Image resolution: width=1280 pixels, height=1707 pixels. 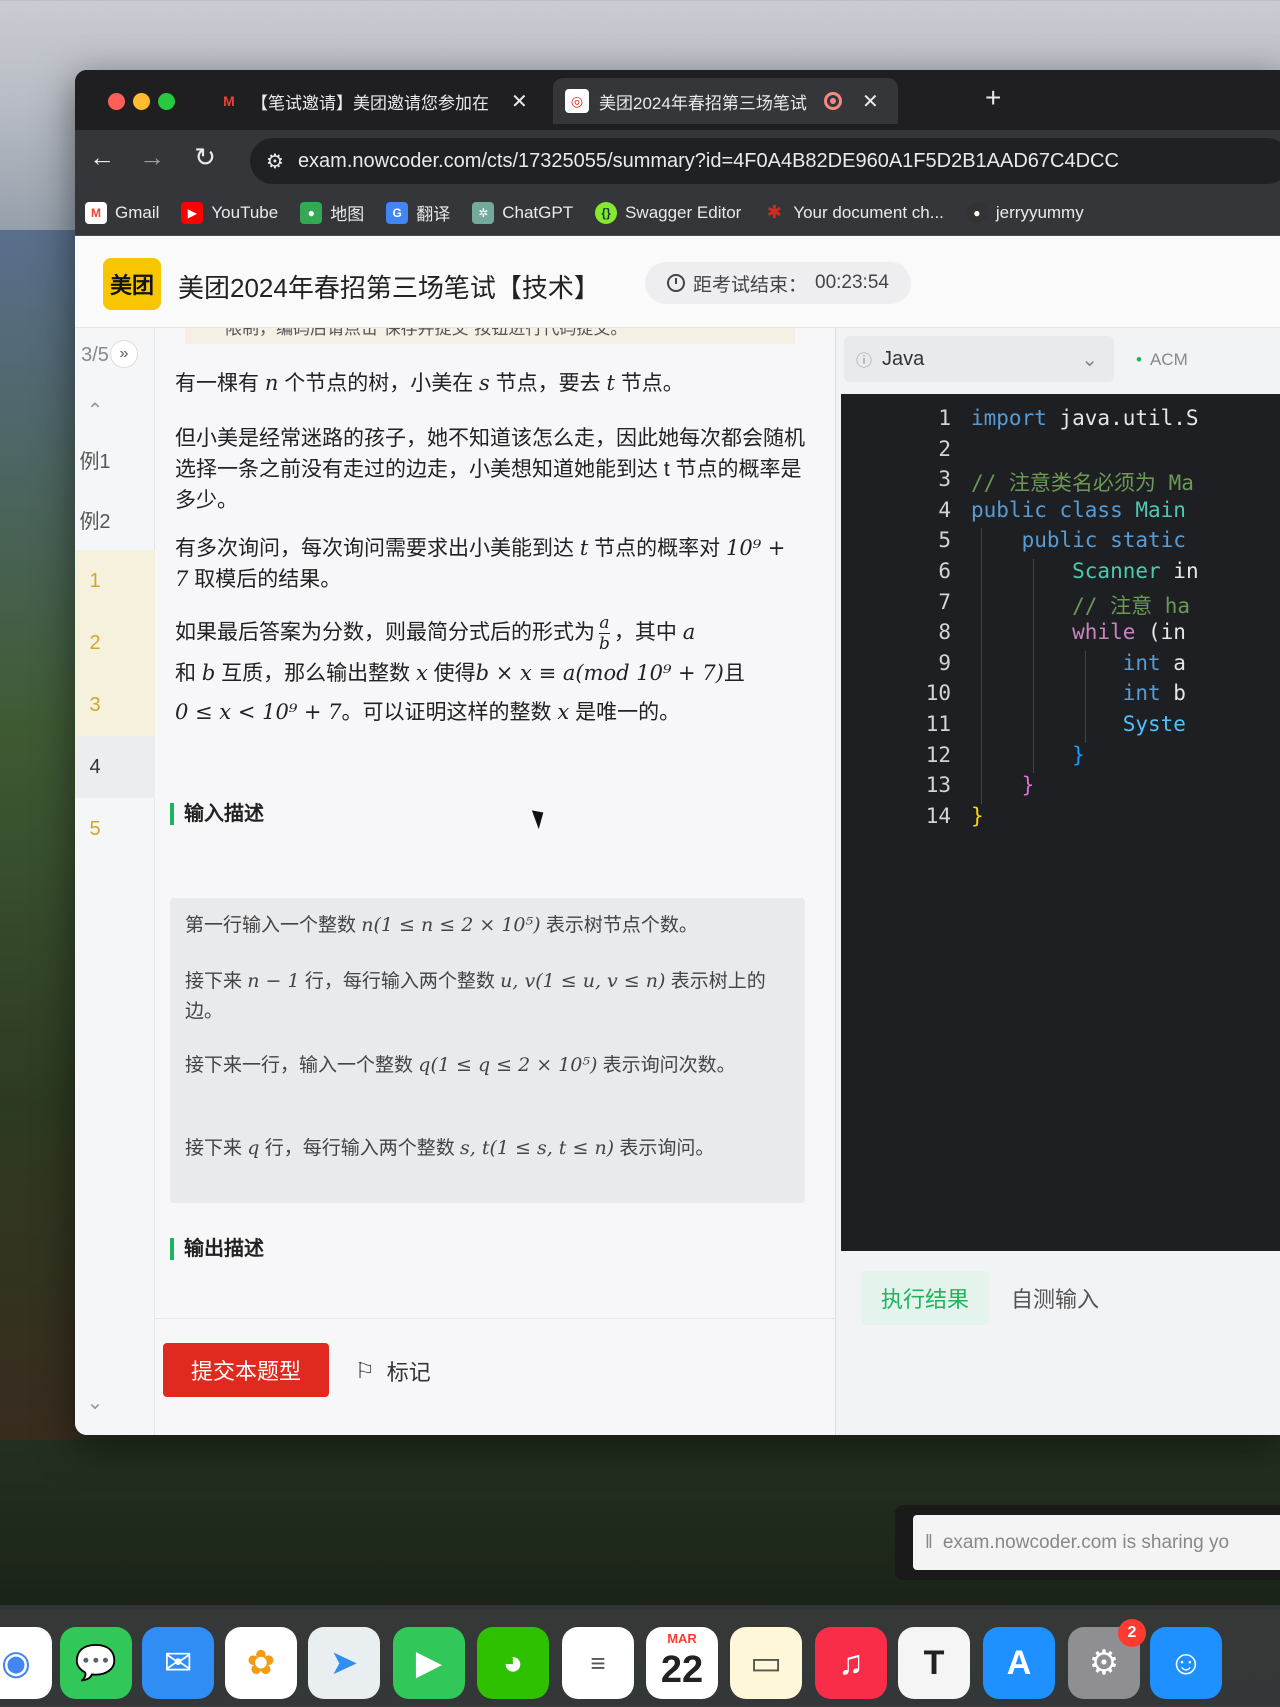 I want to click on tab-gmail: M 【笔试邀请】美团邀请您参加在 ✕, so click(x=375, y=101).